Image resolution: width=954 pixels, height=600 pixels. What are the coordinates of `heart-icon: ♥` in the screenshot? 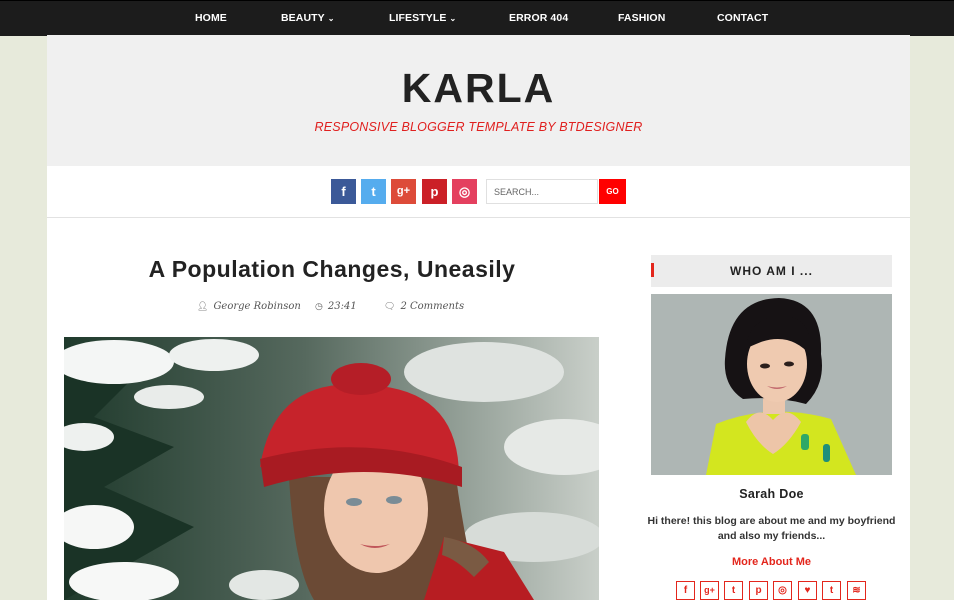 It's located at (807, 590).